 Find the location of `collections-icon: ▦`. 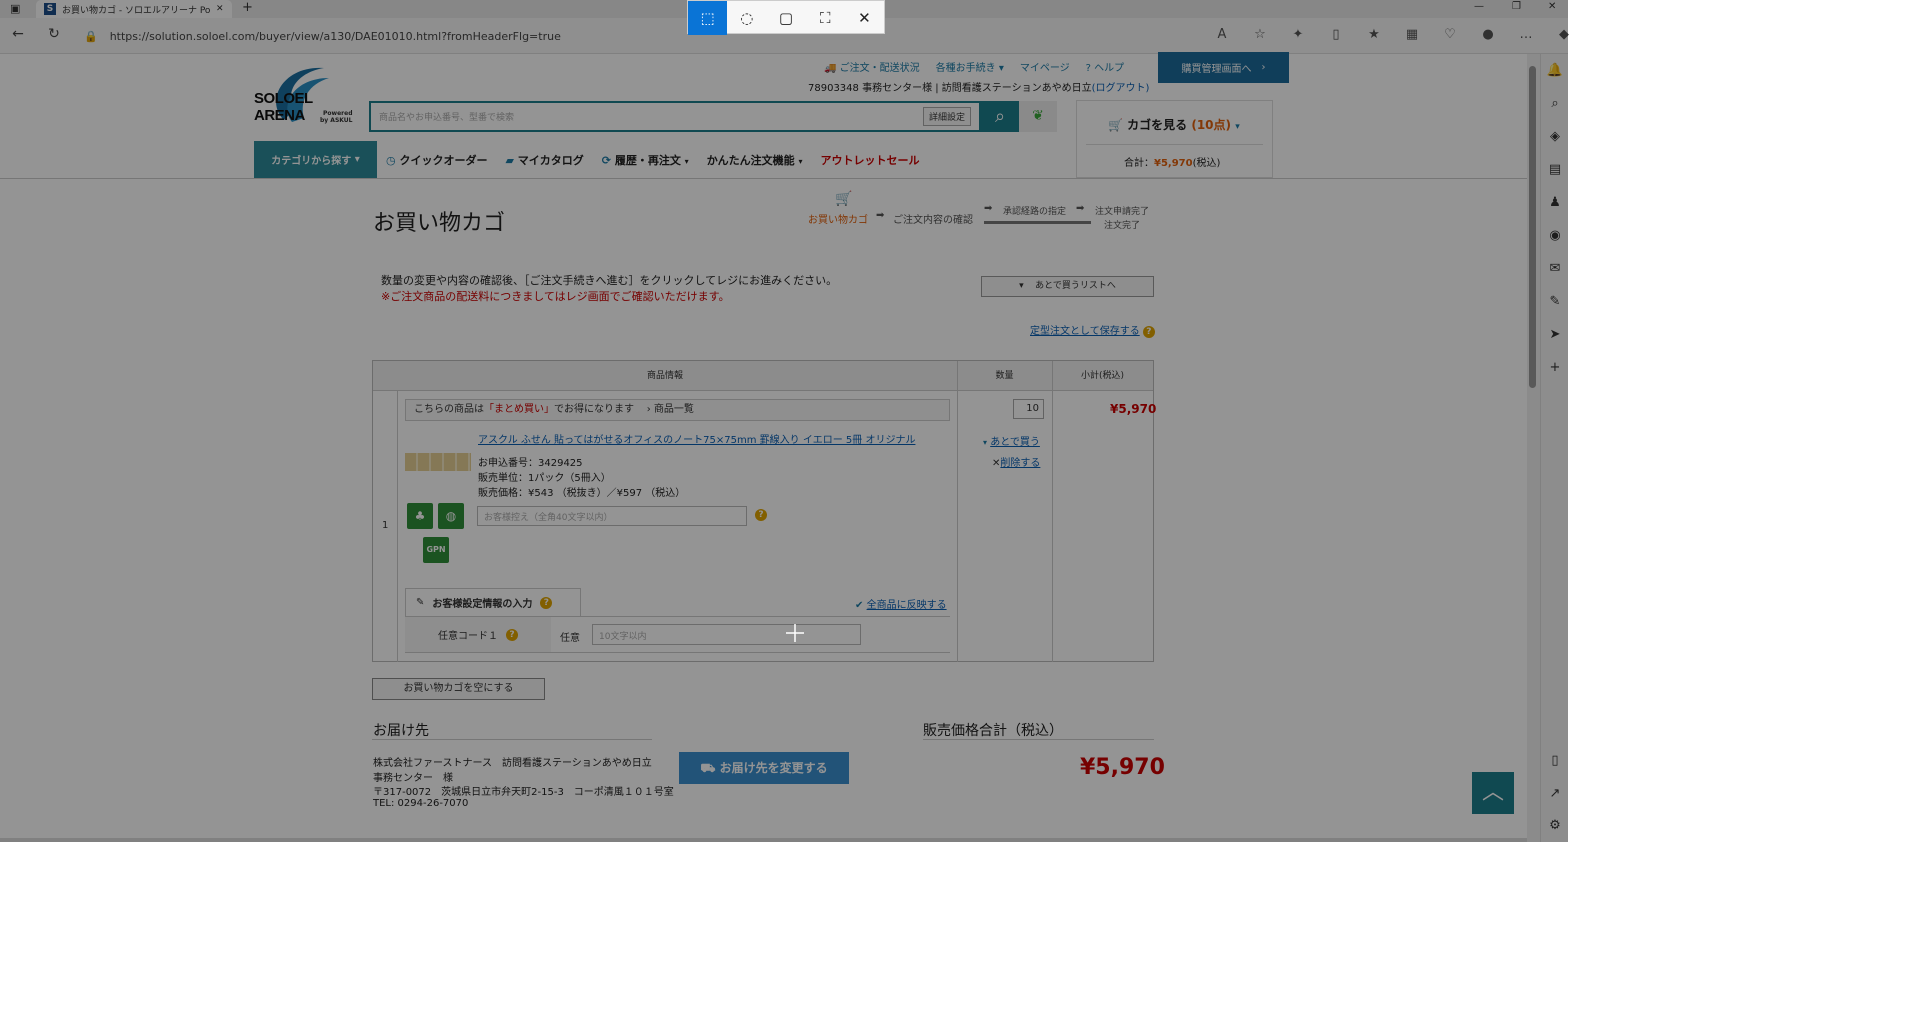

collections-icon: ▦ is located at coordinates (1412, 34).